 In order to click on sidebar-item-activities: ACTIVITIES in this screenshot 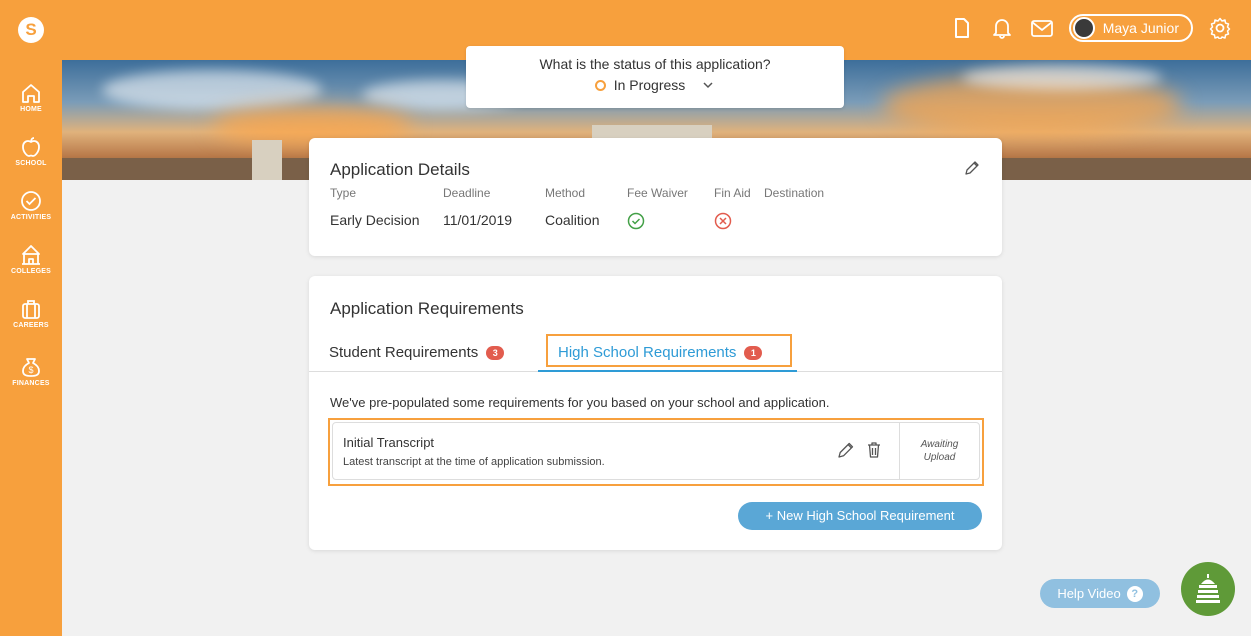, I will do `click(31, 205)`.